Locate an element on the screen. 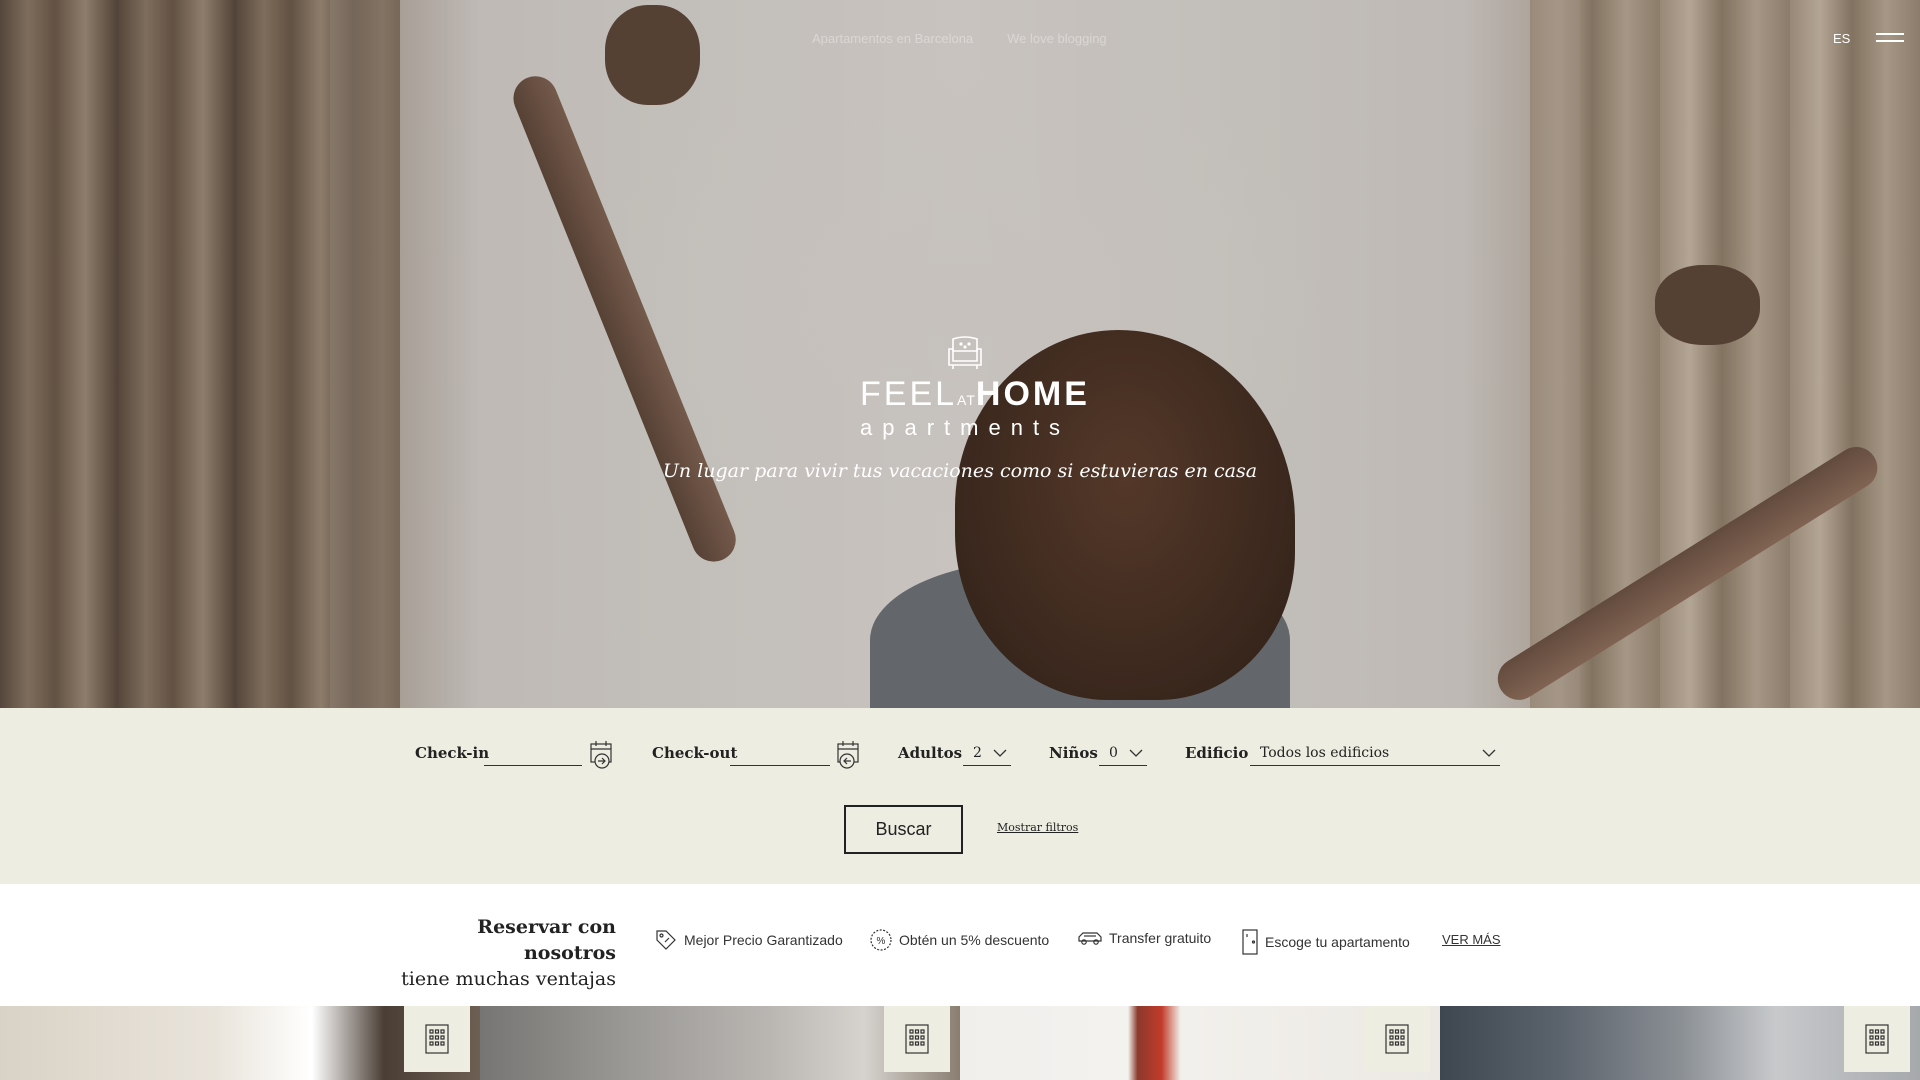 This screenshot has width=1920, height=1080. armchair-icon is located at coordinates (965, 352).